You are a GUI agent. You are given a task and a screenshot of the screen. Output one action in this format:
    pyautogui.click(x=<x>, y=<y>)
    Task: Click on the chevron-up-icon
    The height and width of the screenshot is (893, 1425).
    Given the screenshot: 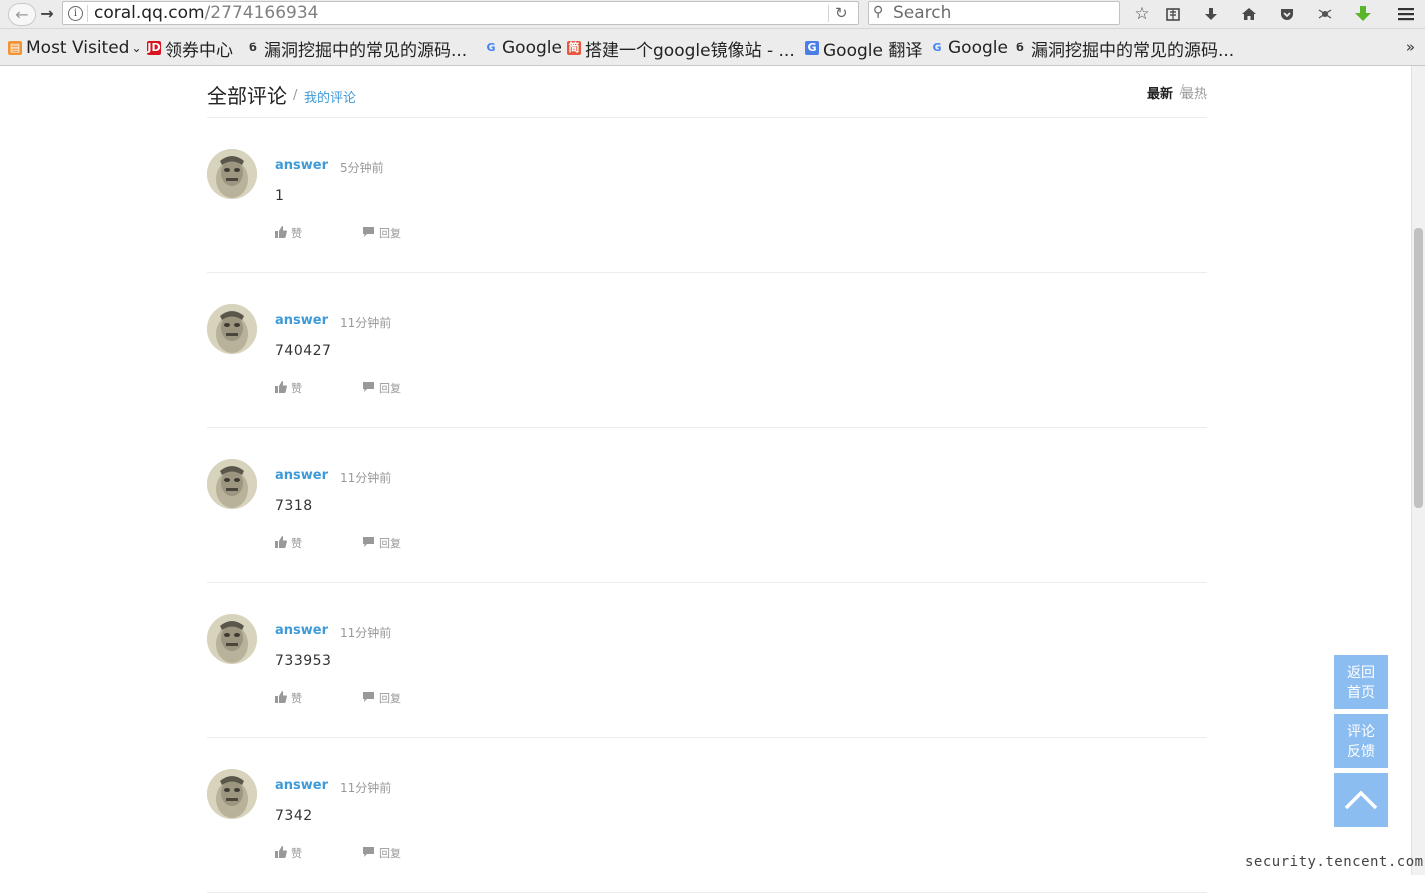 What is the action you would take?
    pyautogui.click(x=1361, y=800)
    